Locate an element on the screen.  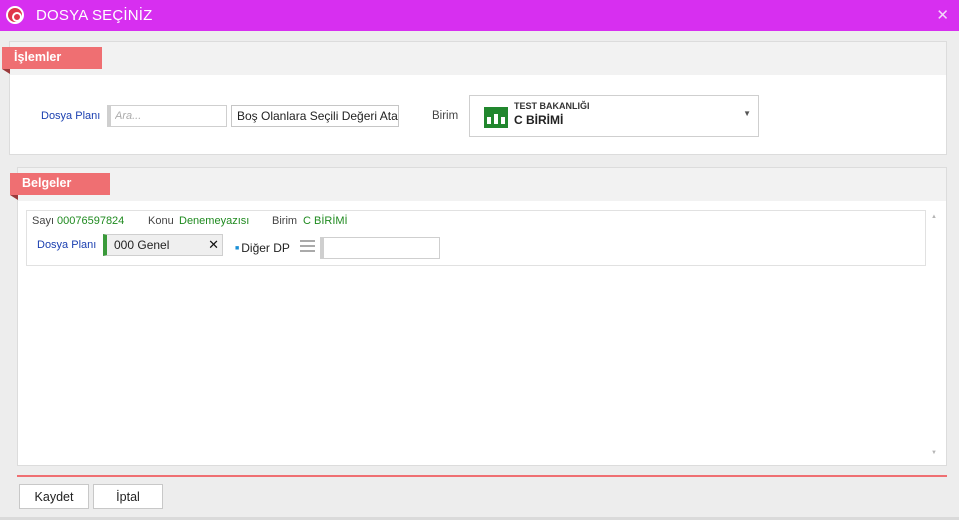
file-plan-chip-label: 000 Genel is located at coordinates (142, 245).